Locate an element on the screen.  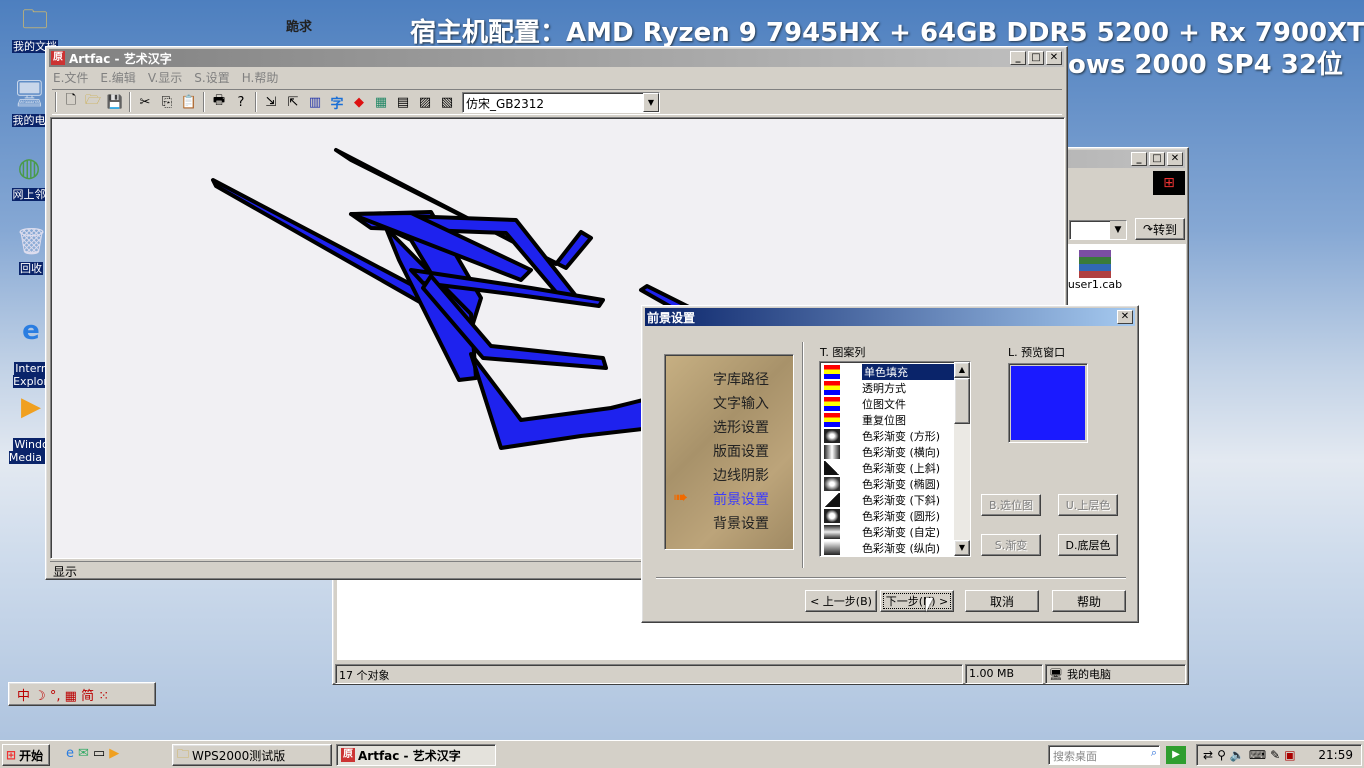
pattern-transparent: 透明方式 is located at coordinates (888, 388).